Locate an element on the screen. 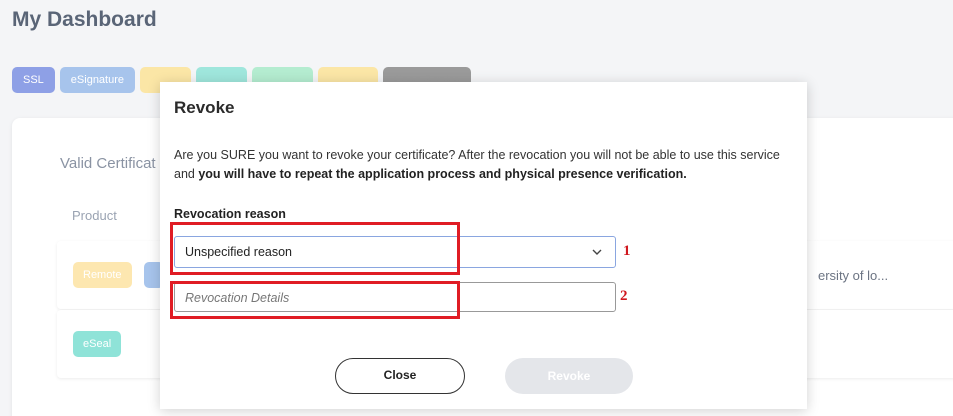 The height and width of the screenshot is (416, 953). tab-ssl: SSL is located at coordinates (33, 80).